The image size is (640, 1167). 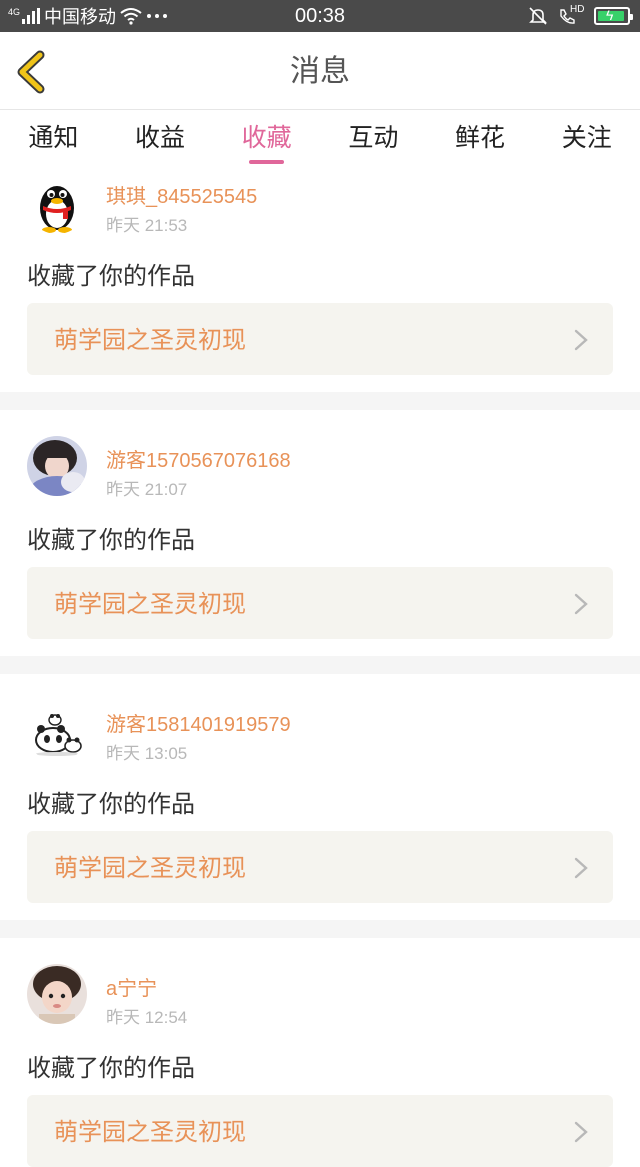 I want to click on tab-label: 通知, so click(x=53, y=137).